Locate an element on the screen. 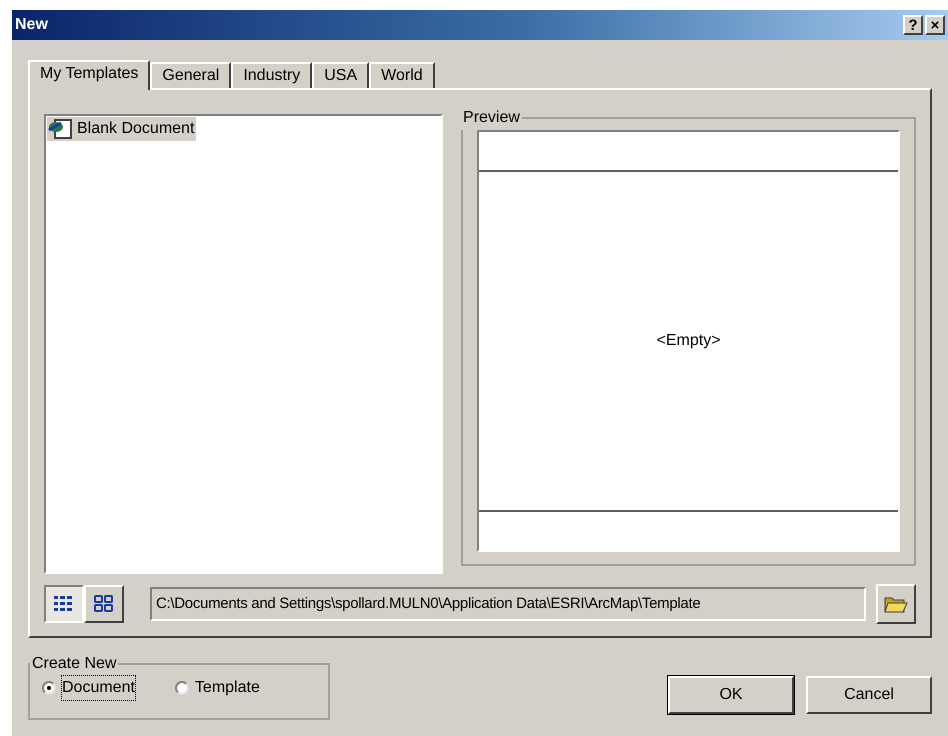 The width and height of the screenshot is (948, 736). preview-title: Preview is located at coordinates (491, 118).